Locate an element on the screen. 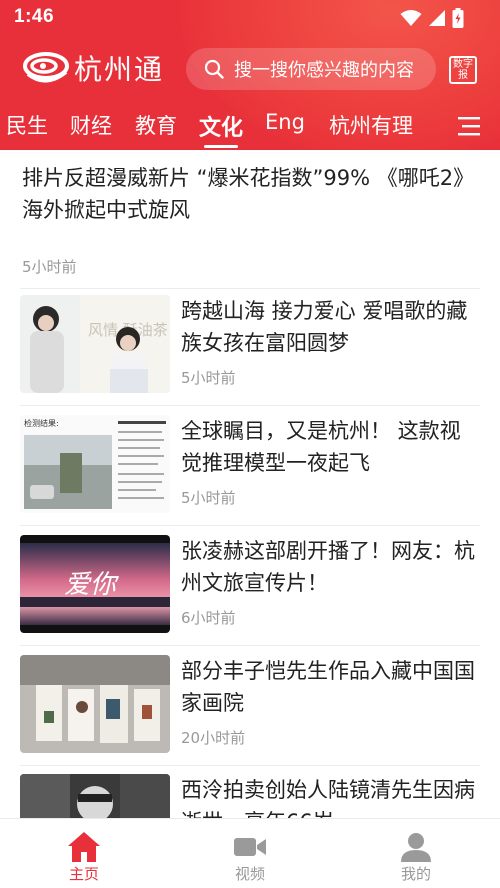  tab-finance: 财经 is located at coordinates (91, 125).